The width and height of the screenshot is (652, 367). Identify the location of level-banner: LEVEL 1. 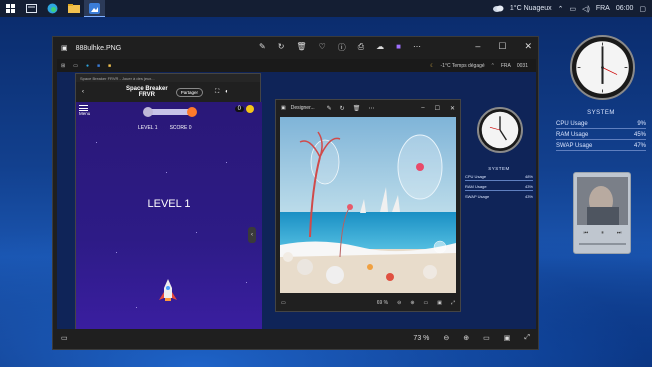
(169, 204).